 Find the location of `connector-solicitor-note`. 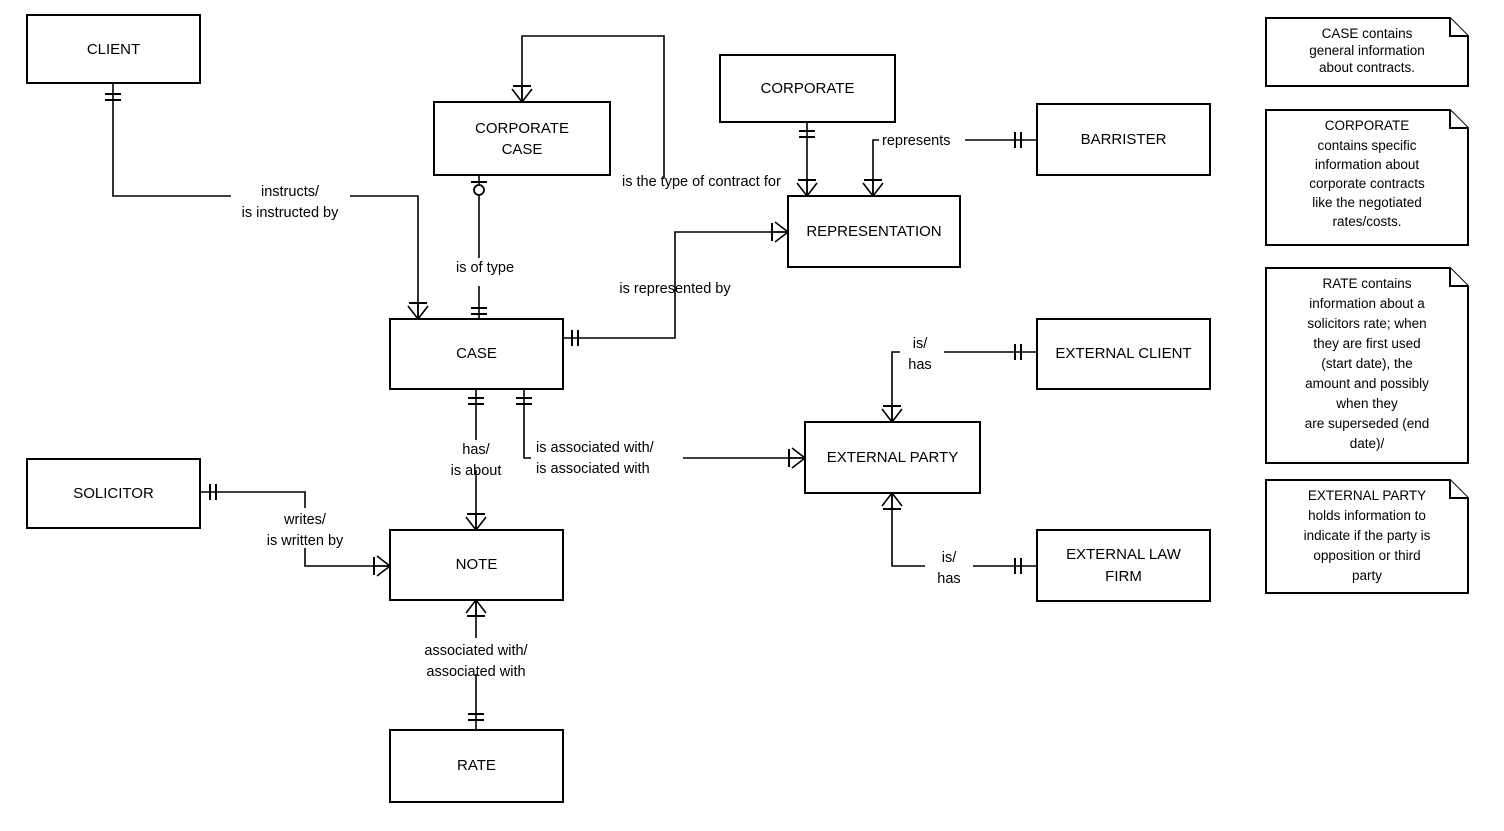

connector-solicitor-note is located at coordinates (295, 530).